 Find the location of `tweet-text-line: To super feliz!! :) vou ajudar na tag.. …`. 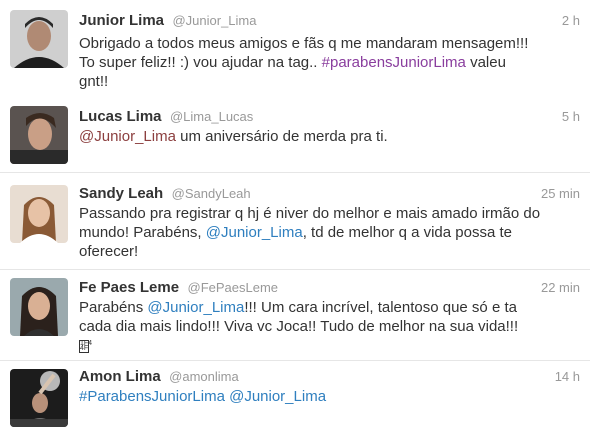

tweet-text-line: To super feliz!! :) vou ajudar na tag.. … is located at coordinates (329, 62).